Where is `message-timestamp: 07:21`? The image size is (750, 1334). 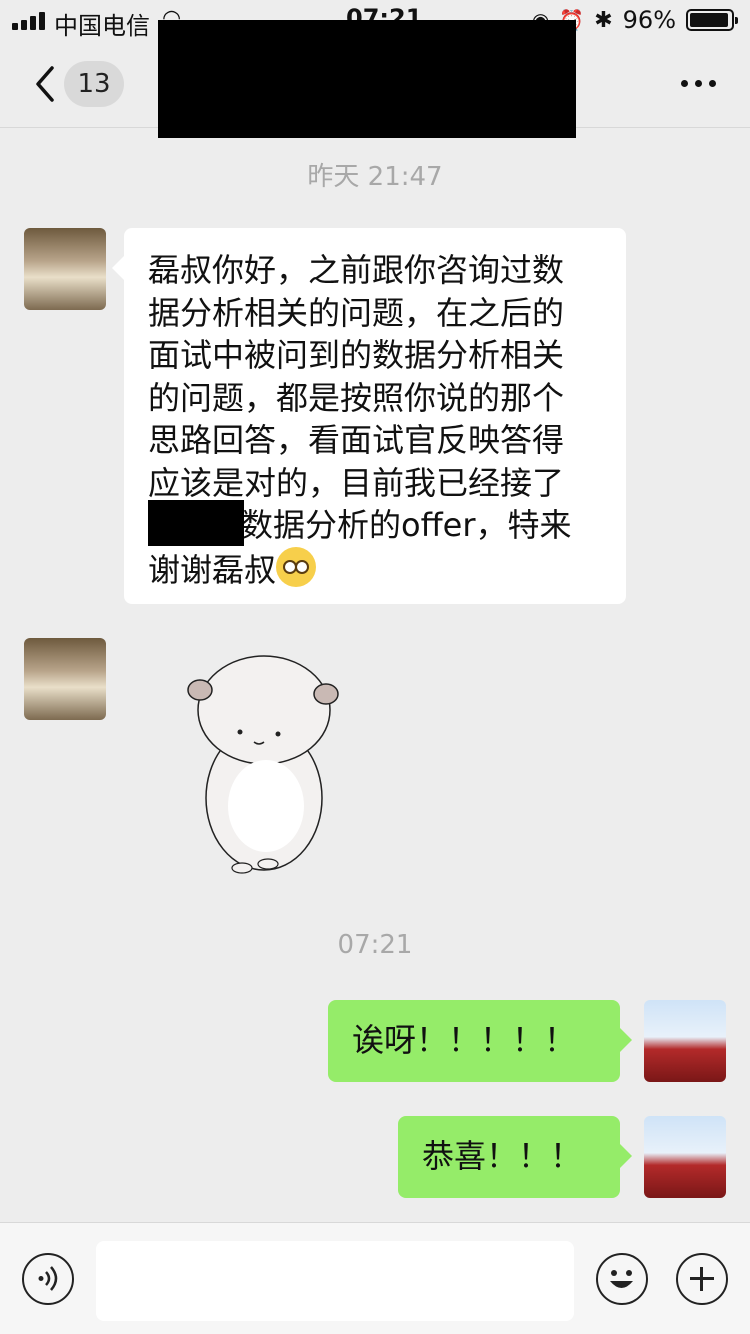 message-timestamp: 07:21 is located at coordinates (375, 945).